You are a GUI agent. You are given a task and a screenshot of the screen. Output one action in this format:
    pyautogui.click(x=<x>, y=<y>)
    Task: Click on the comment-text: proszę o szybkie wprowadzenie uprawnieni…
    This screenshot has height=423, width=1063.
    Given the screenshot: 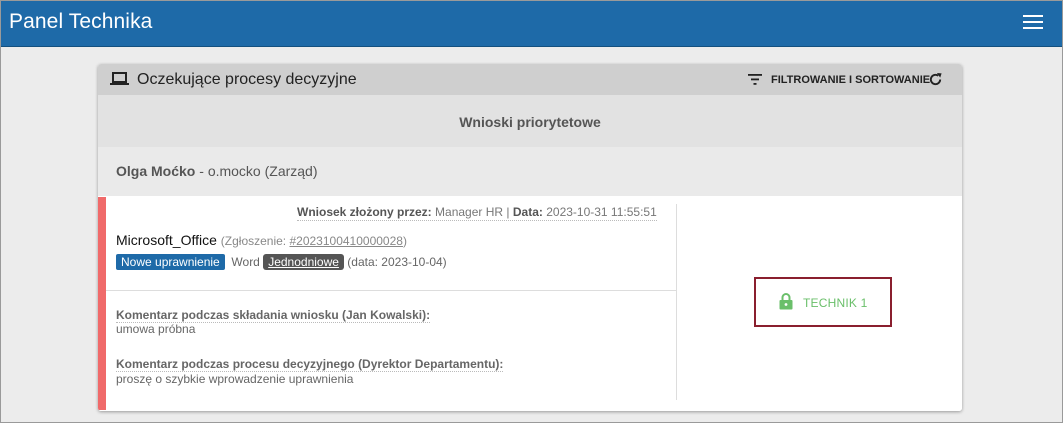 What is the action you would take?
    pyautogui.click(x=235, y=379)
    